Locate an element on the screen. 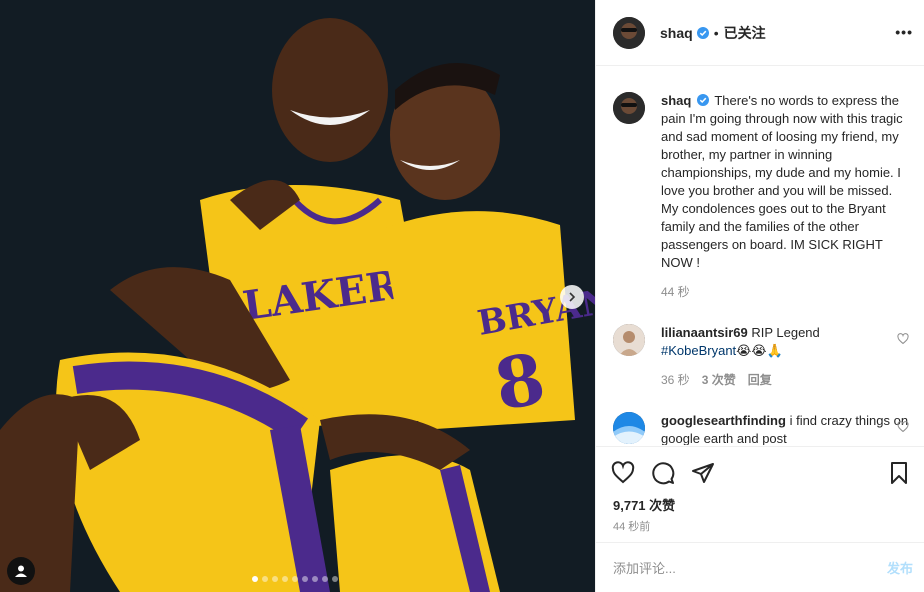  bookmark-icon is located at coordinates (899, 473).